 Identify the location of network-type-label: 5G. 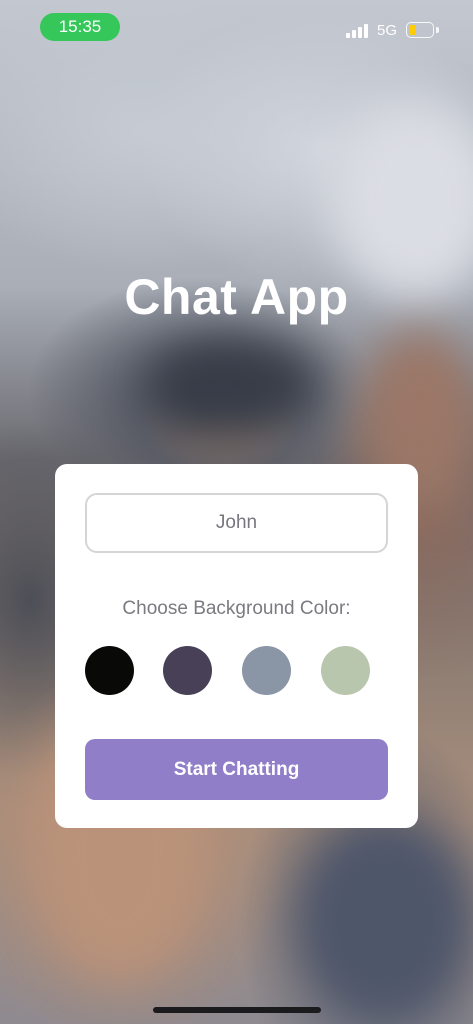
(387, 30).